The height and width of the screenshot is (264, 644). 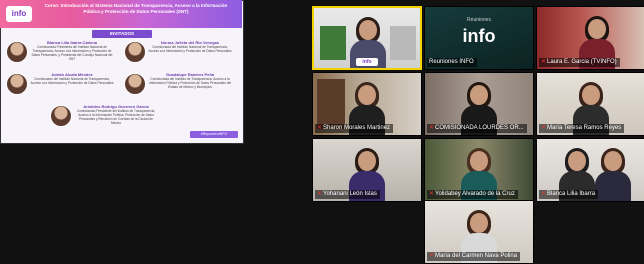 I want to click on flag-left, so click(x=333, y=43).